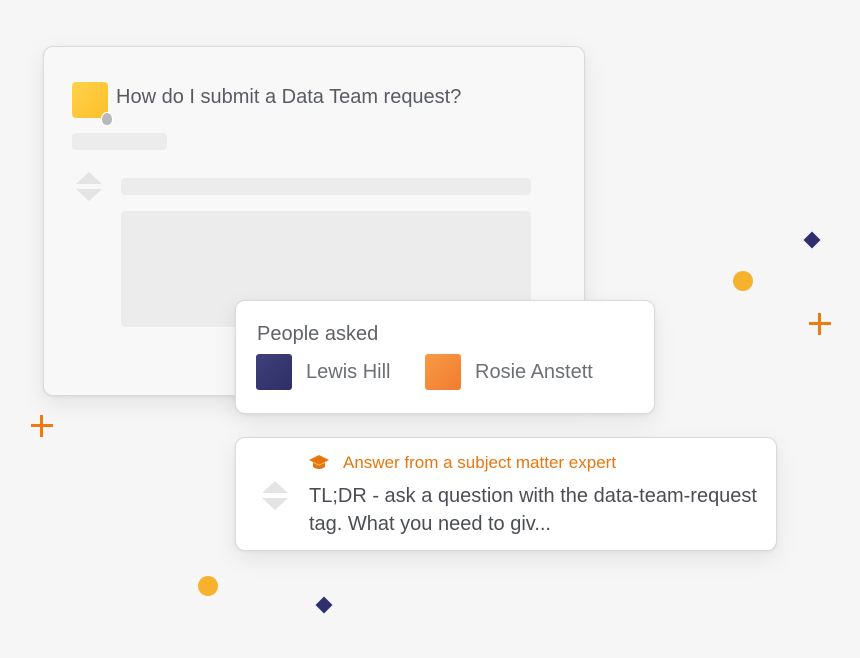  What do you see at coordinates (318, 334) in the screenshot?
I see `people-asked-title: People asked` at bounding box center [318, 334].